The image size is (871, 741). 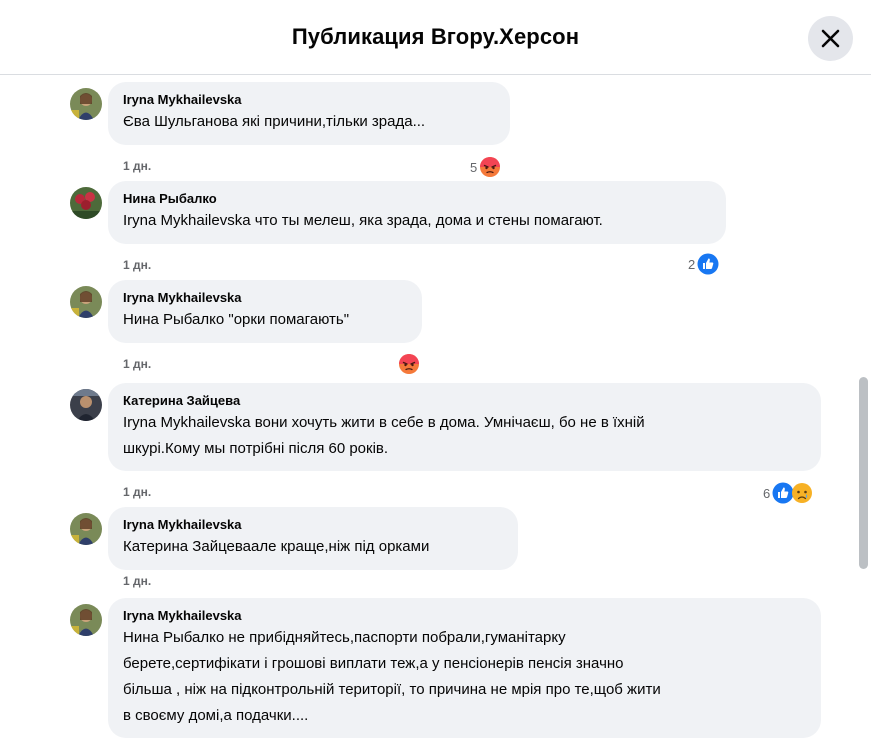 I want to click on comment-text: Нина Рыбалко "орки помагають", so click(x=236, y=319).